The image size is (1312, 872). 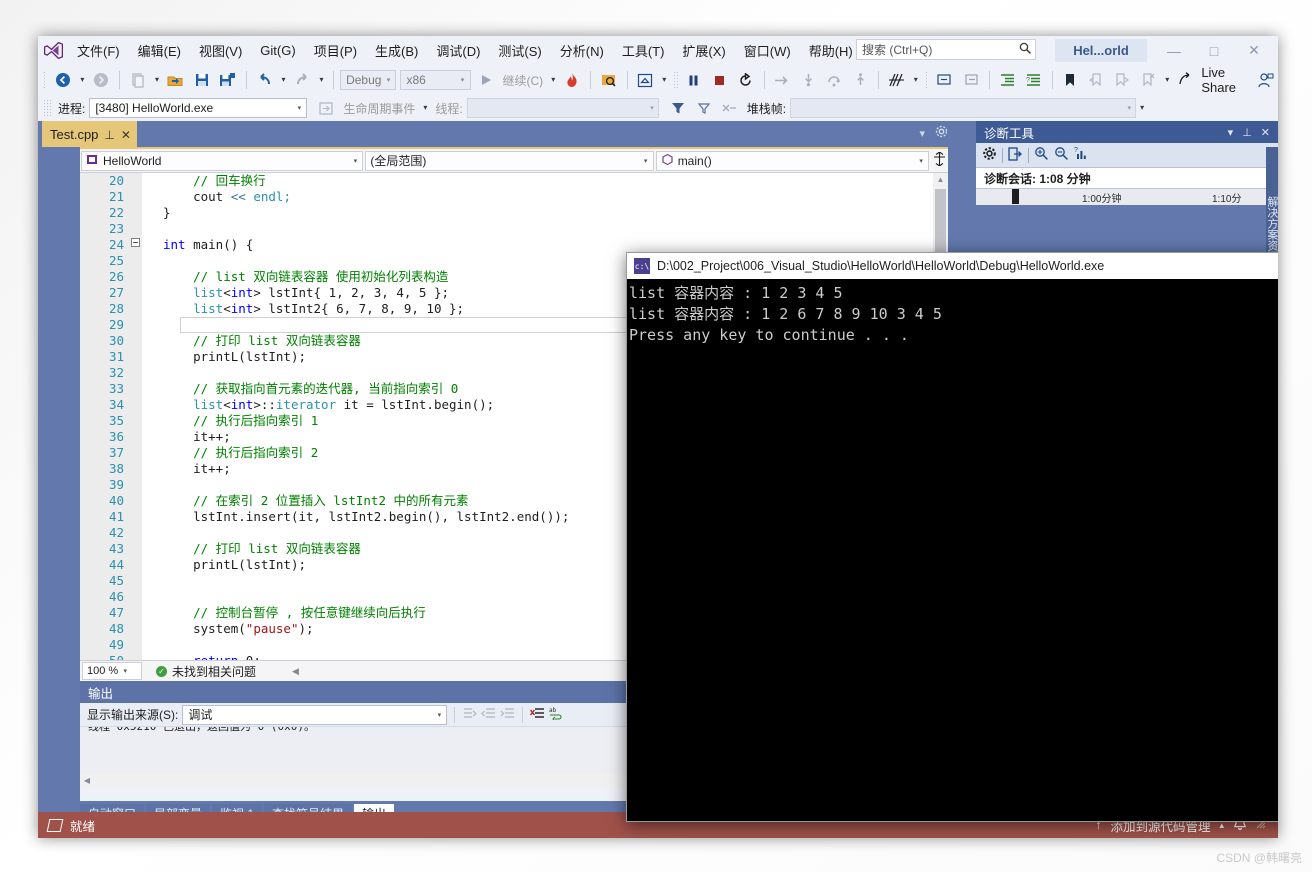 I want to click on add-account-icon, so click(x=1265, y=80).